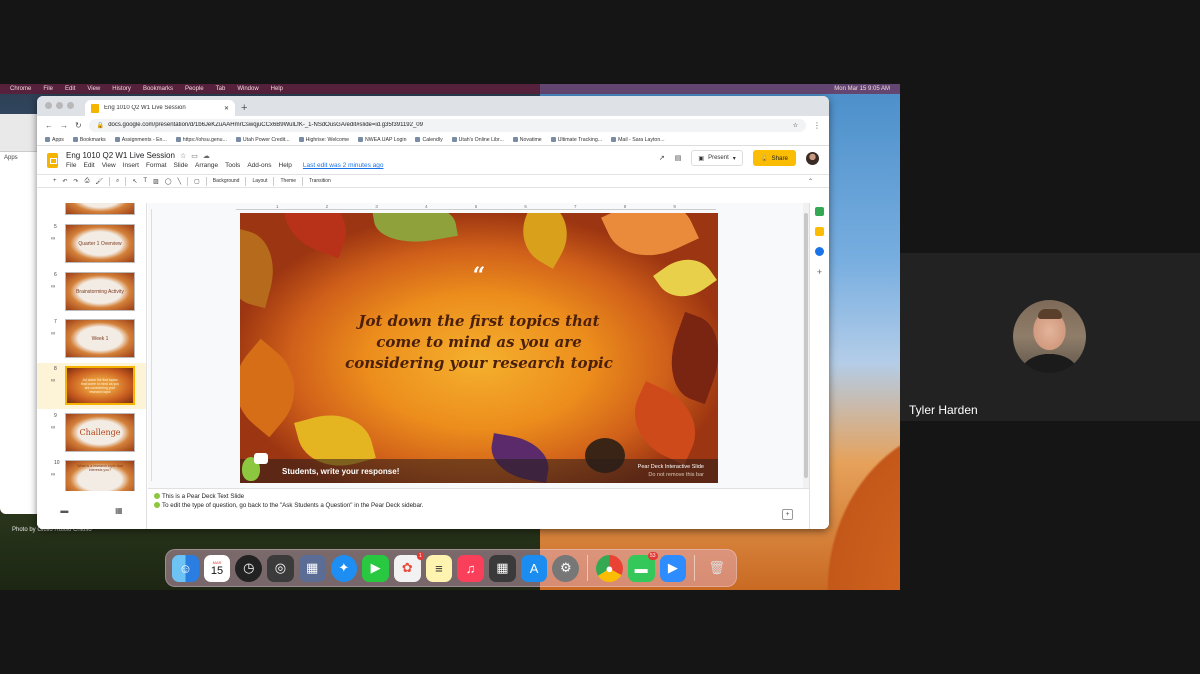 The image size is (1200, 674). Describe the element at coordinates (20, 314) in the screenshot. I see `background-browser-window: Apps` at that location.